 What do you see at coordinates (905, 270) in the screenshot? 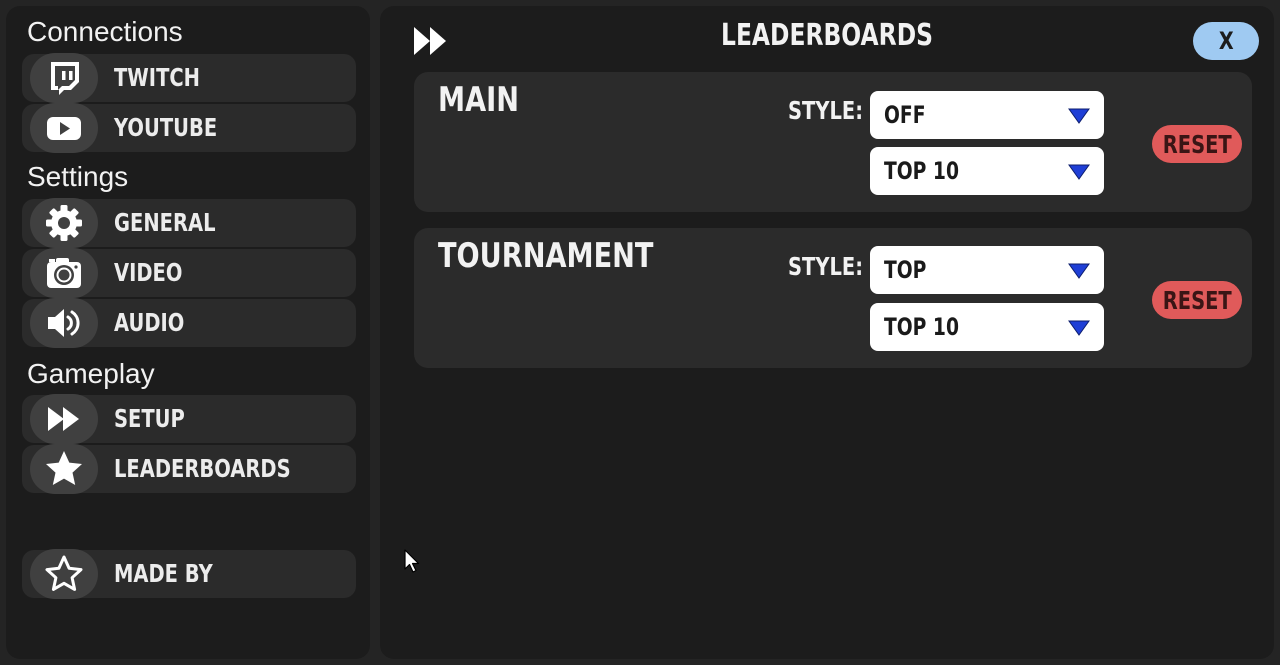
I see `style-dropdown-value: TOP` at bounding box center [905, 270].